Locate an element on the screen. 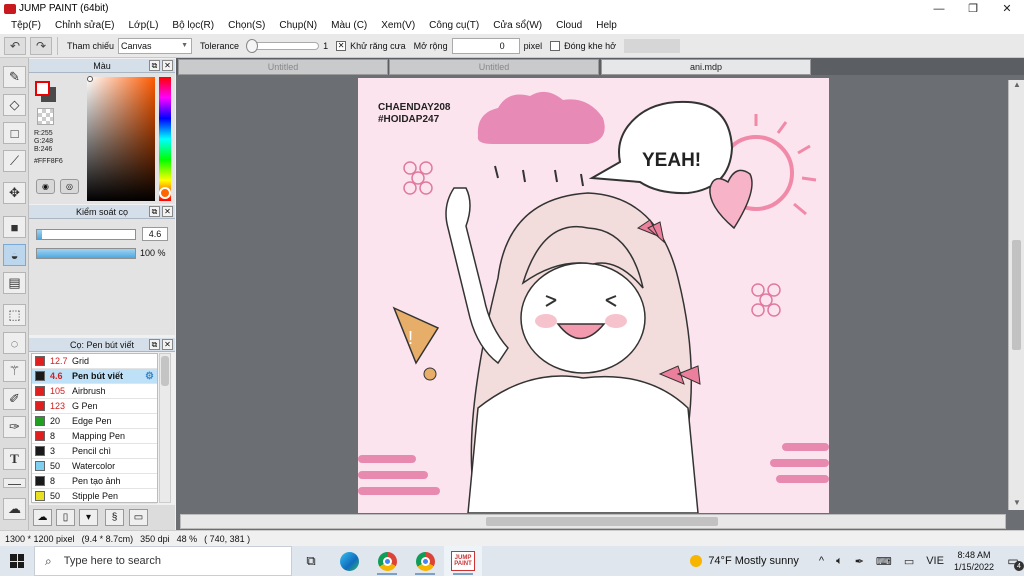 The height and width of the screenshot is (576, 1024). brush-size-slider is located at coordinates (86, 234).